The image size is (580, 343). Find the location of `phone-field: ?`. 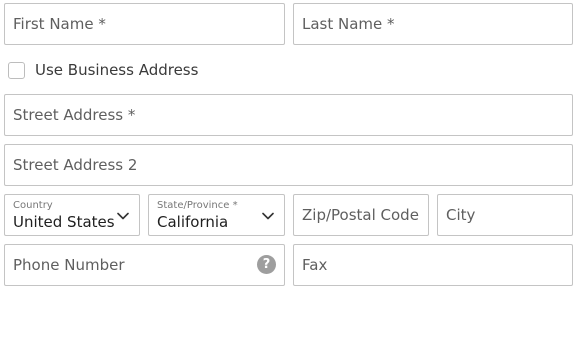

phone-field: ? is located at coordinates (144, 265).